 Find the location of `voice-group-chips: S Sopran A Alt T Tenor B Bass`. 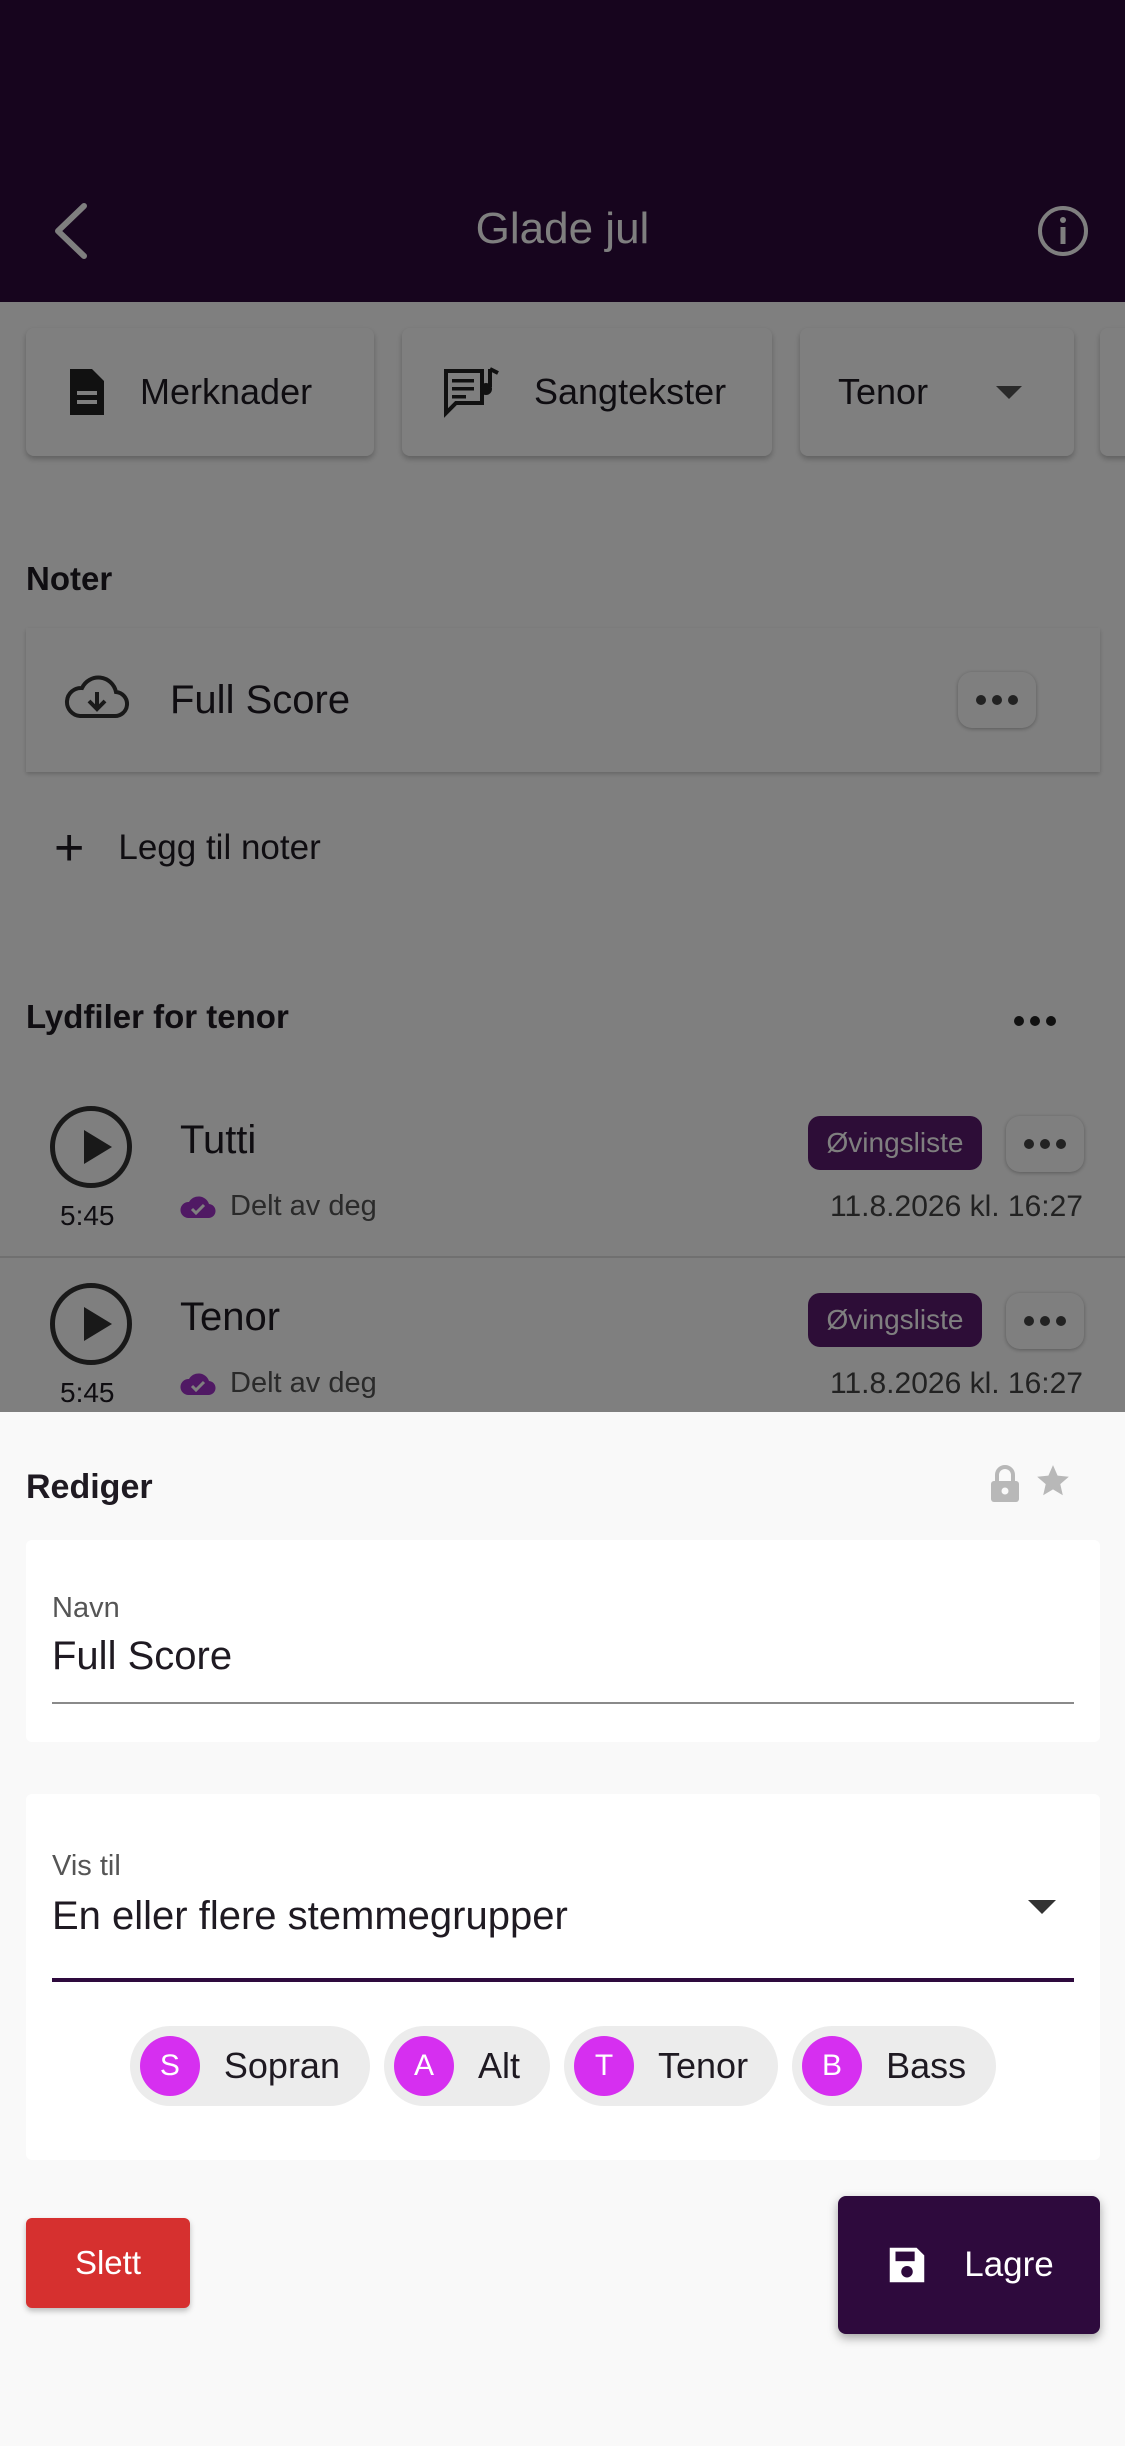

voice-group-chips: S Sopran A Alt T Tenor B Bass is located at coordinates (563, 2066).